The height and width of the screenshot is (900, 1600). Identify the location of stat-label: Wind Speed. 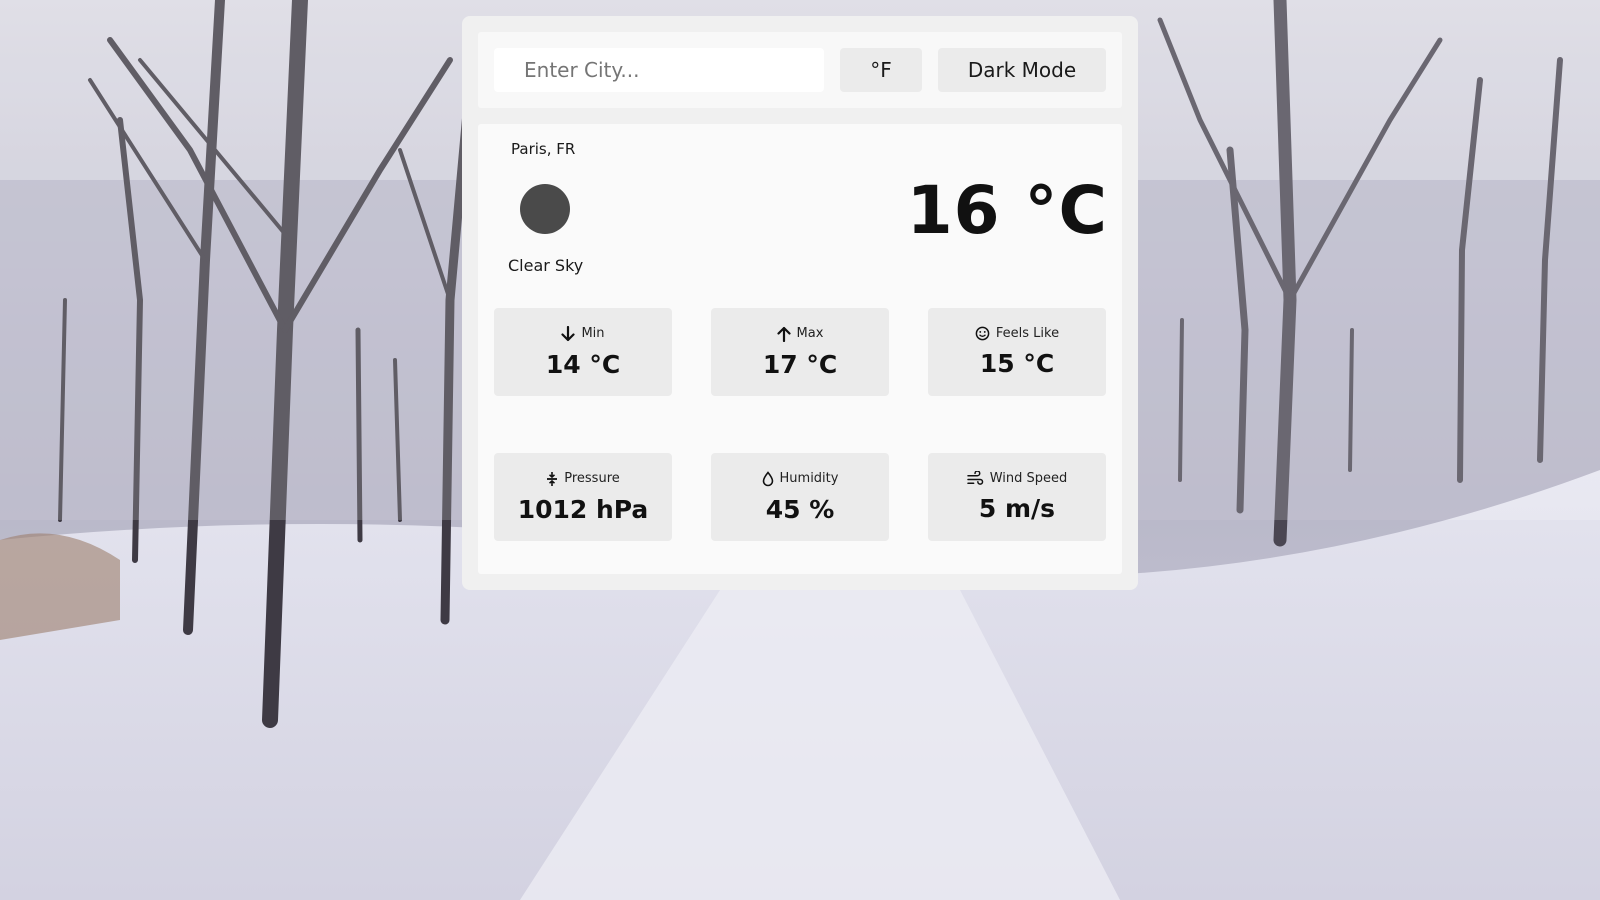
(1028, 478).